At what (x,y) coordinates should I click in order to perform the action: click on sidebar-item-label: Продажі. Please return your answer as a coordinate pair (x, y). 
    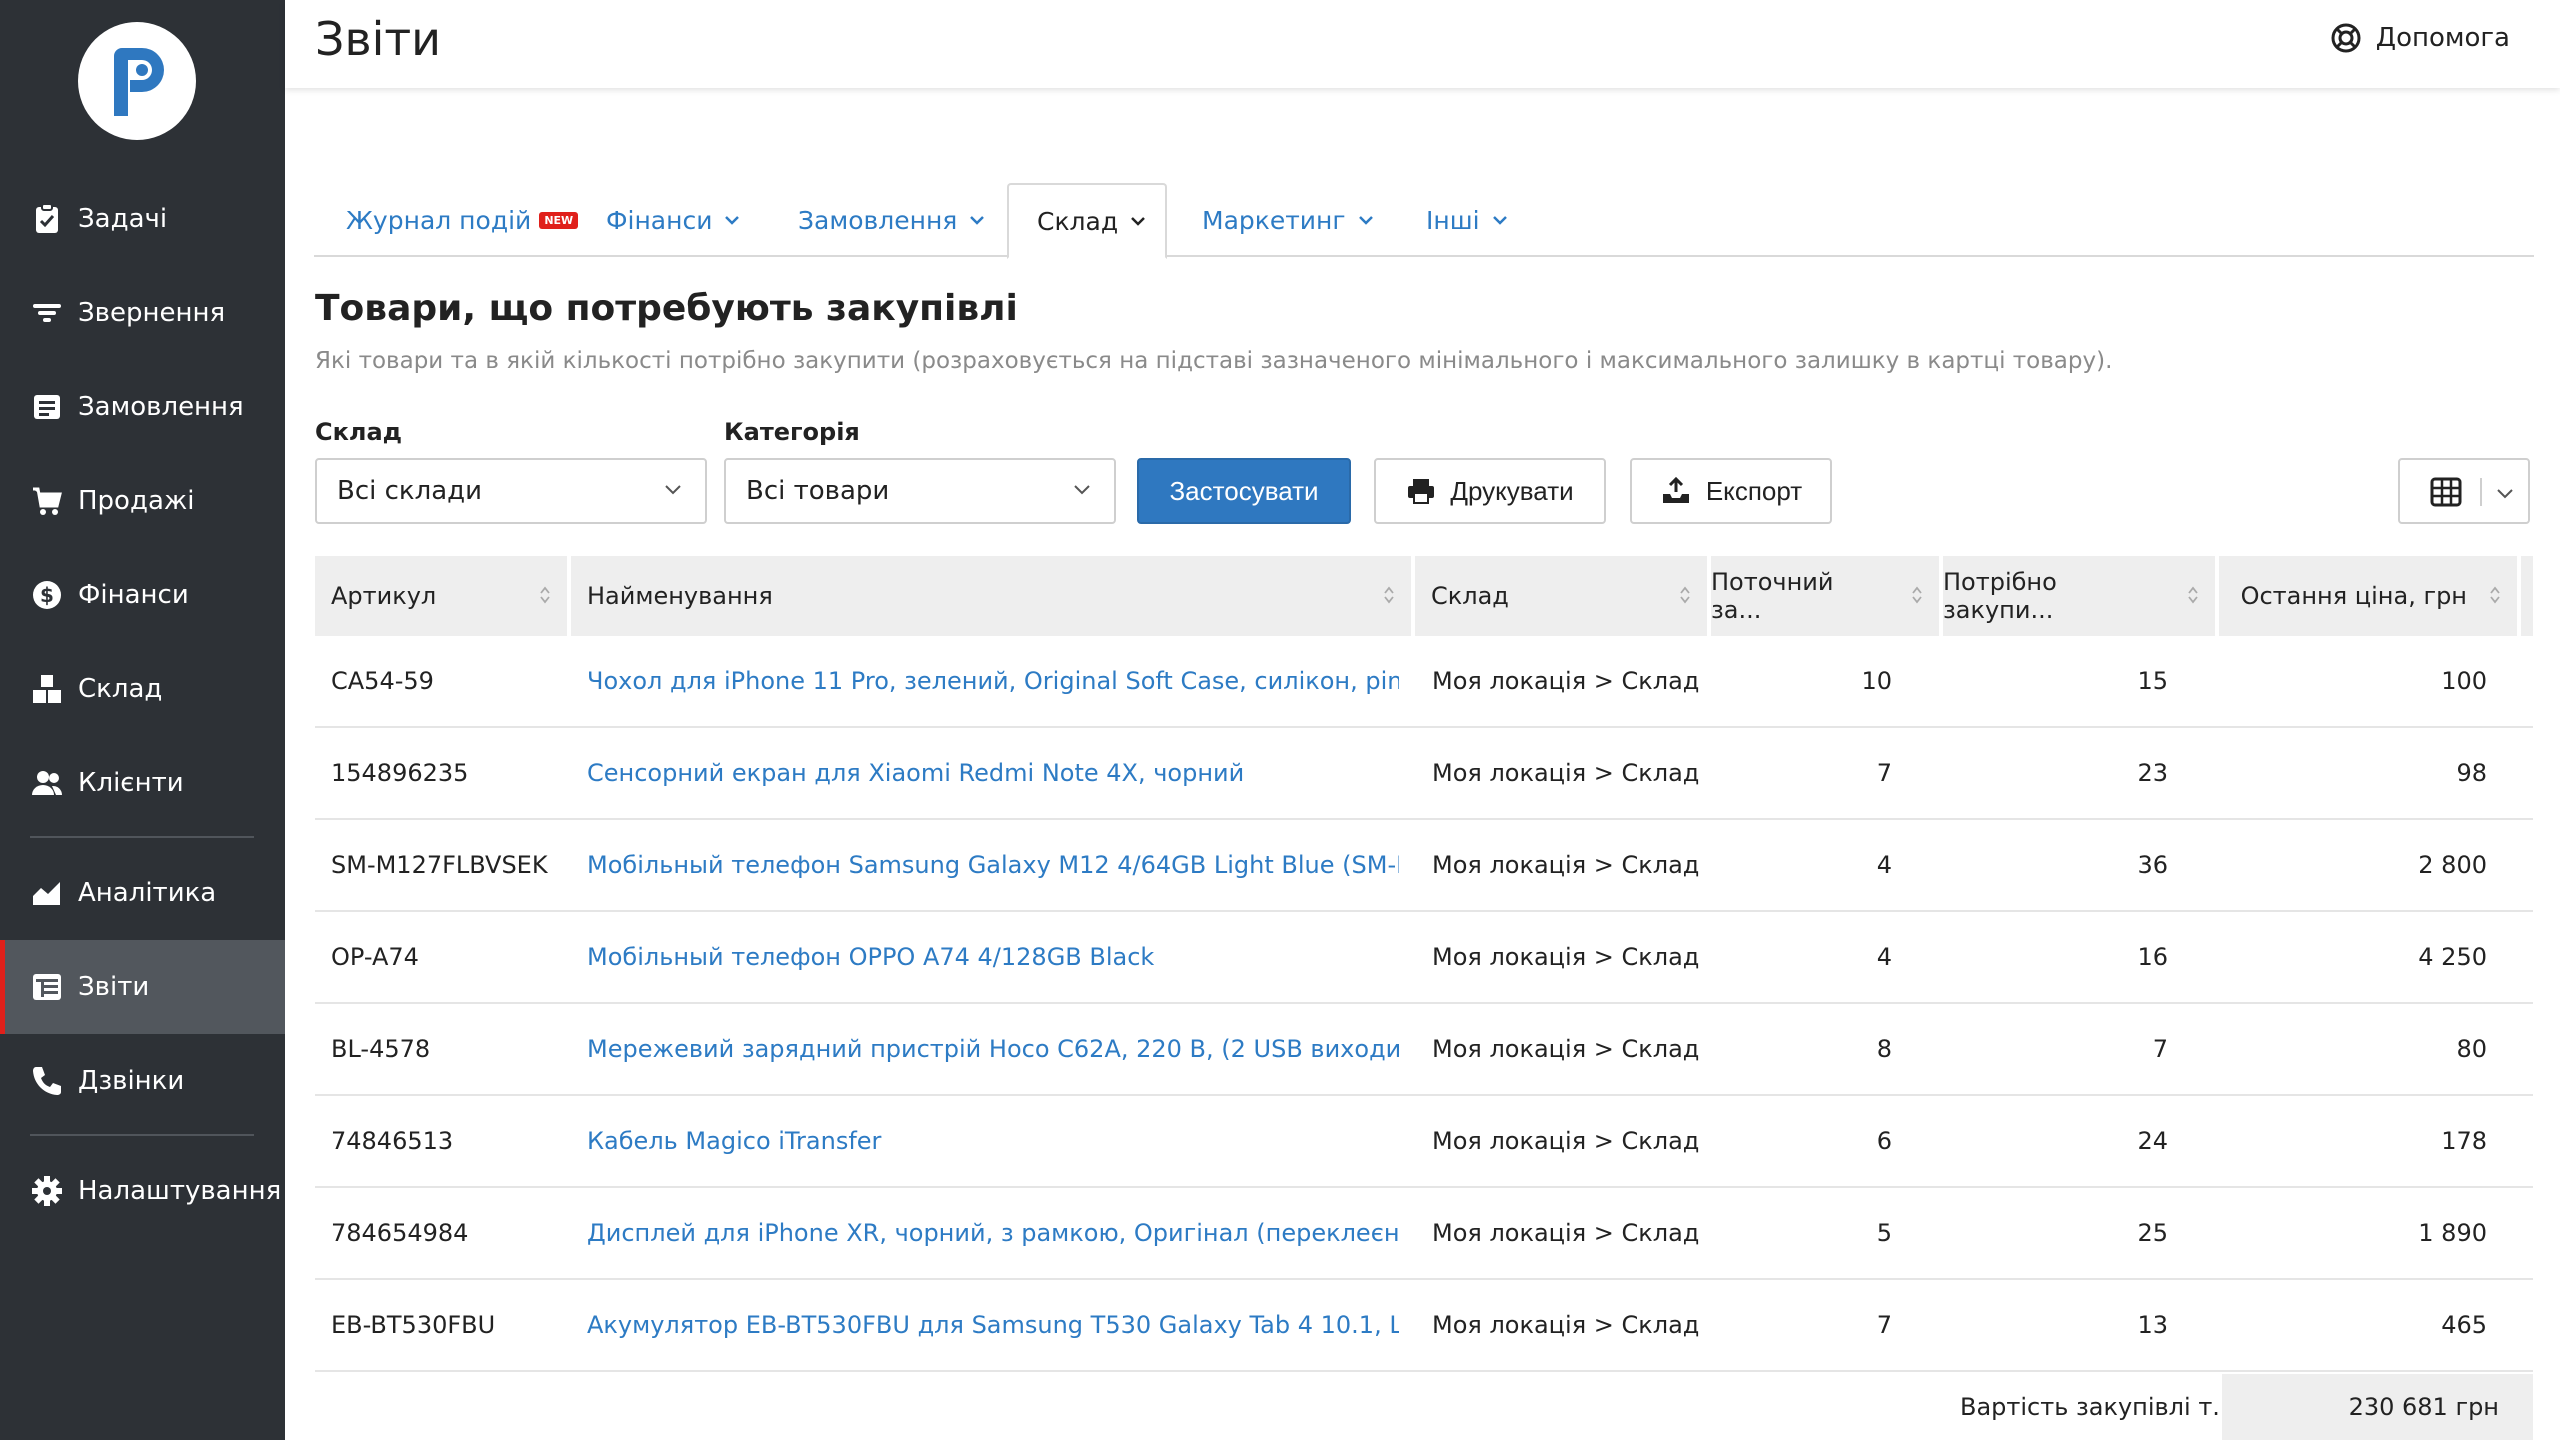
    Looking at the image, I should click on (136, 501).